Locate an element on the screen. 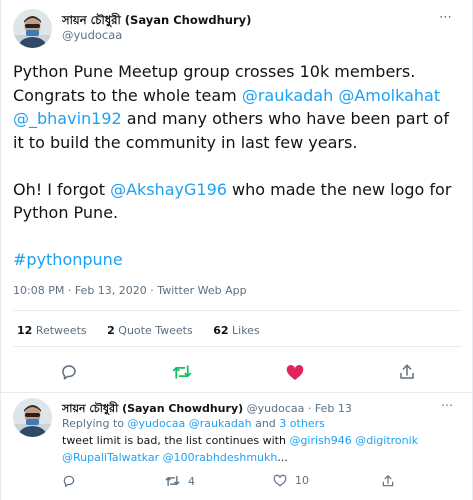 This screenshot has height=500, width=473. tweet-text-segment: who made the new logo for is located at coordinates (339, 189).